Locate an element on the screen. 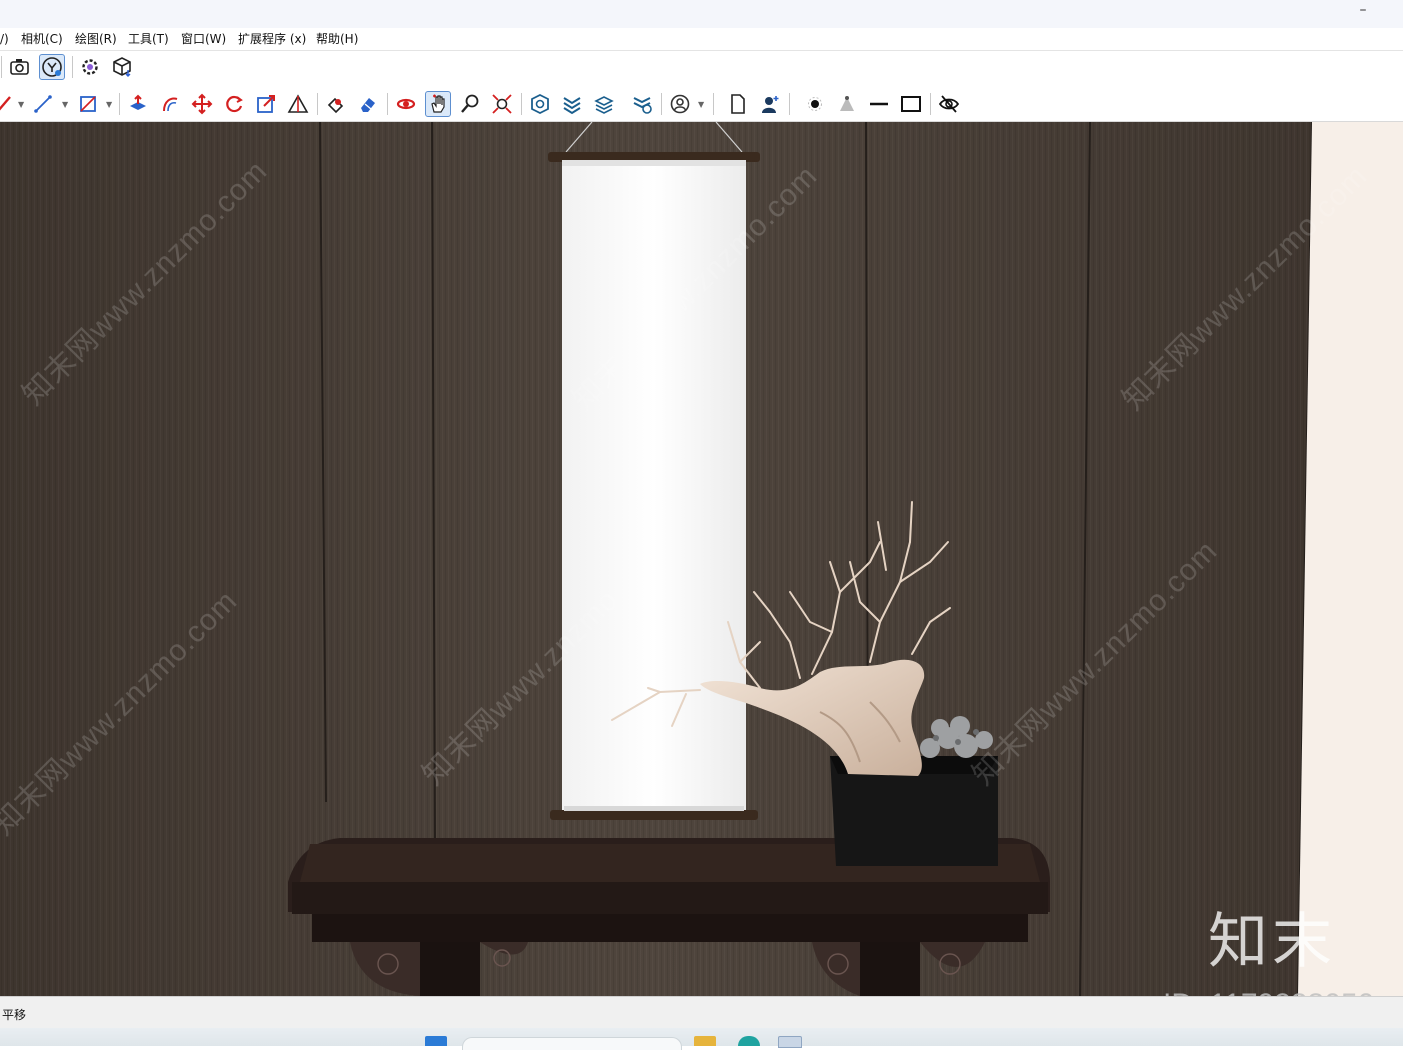 This screenshot has height=1050, width=1403. component-export-icon is located at coordinates (122, 67).